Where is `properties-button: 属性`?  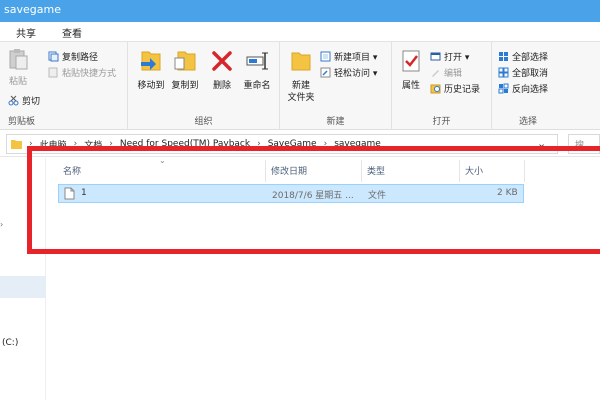 properties-button: 属性 is located at coordinates (411, 70).